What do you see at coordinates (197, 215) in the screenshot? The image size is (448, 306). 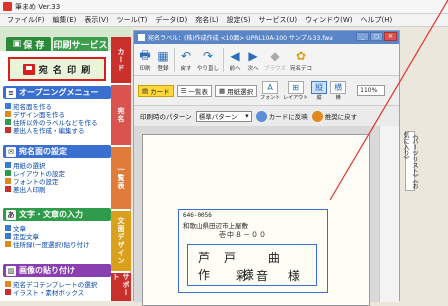 I see `postal-code: 646-0056` at bounding box center [197, 215].